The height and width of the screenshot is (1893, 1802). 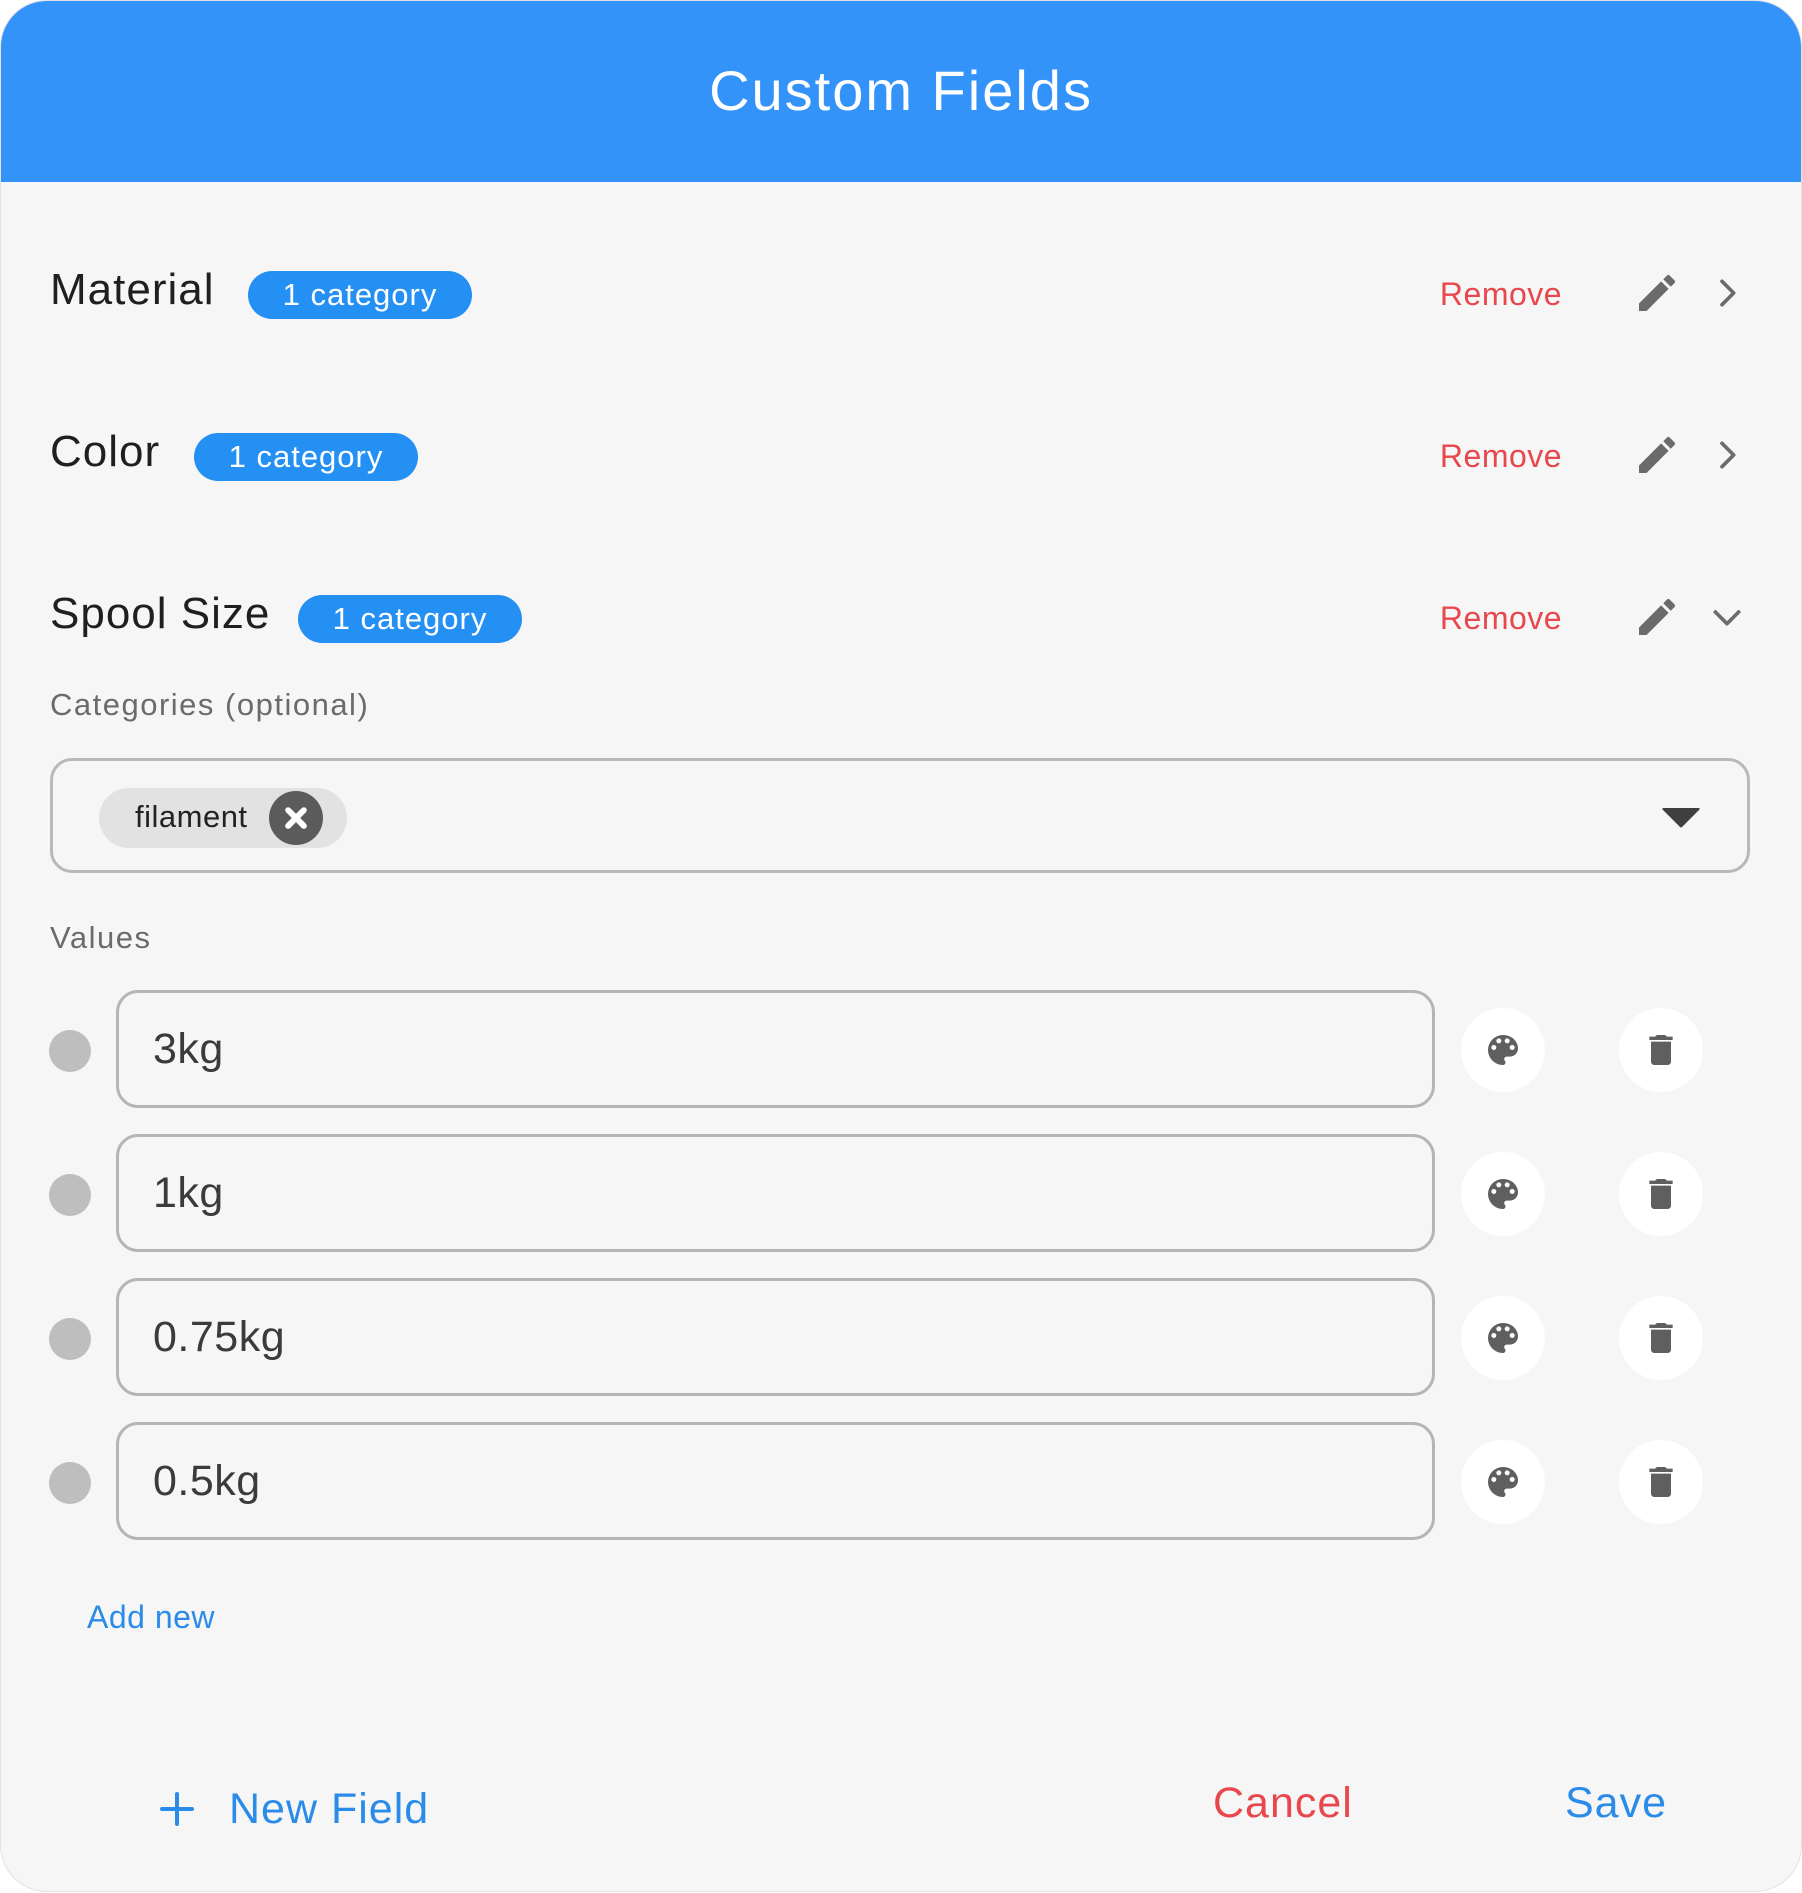 I want to click on dialog-title: Custom Fields, so click(x=901, y=90).